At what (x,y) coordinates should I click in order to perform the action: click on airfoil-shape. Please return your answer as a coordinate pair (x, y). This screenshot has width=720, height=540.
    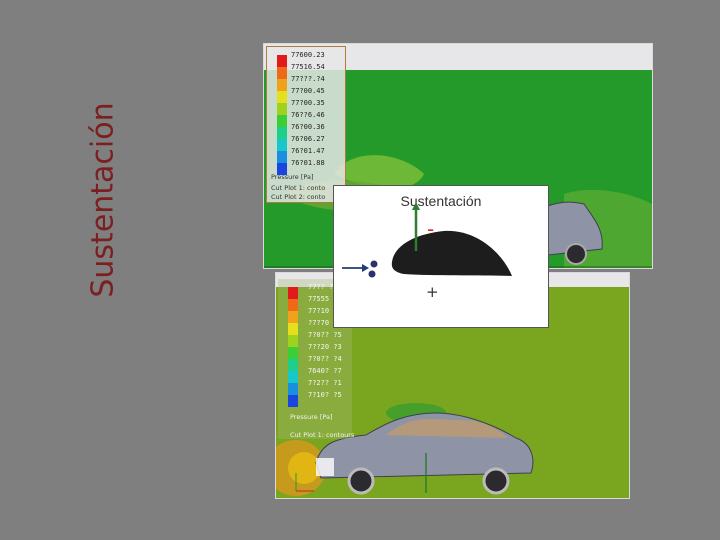
    Looking at the image, I should click on (451, 253).